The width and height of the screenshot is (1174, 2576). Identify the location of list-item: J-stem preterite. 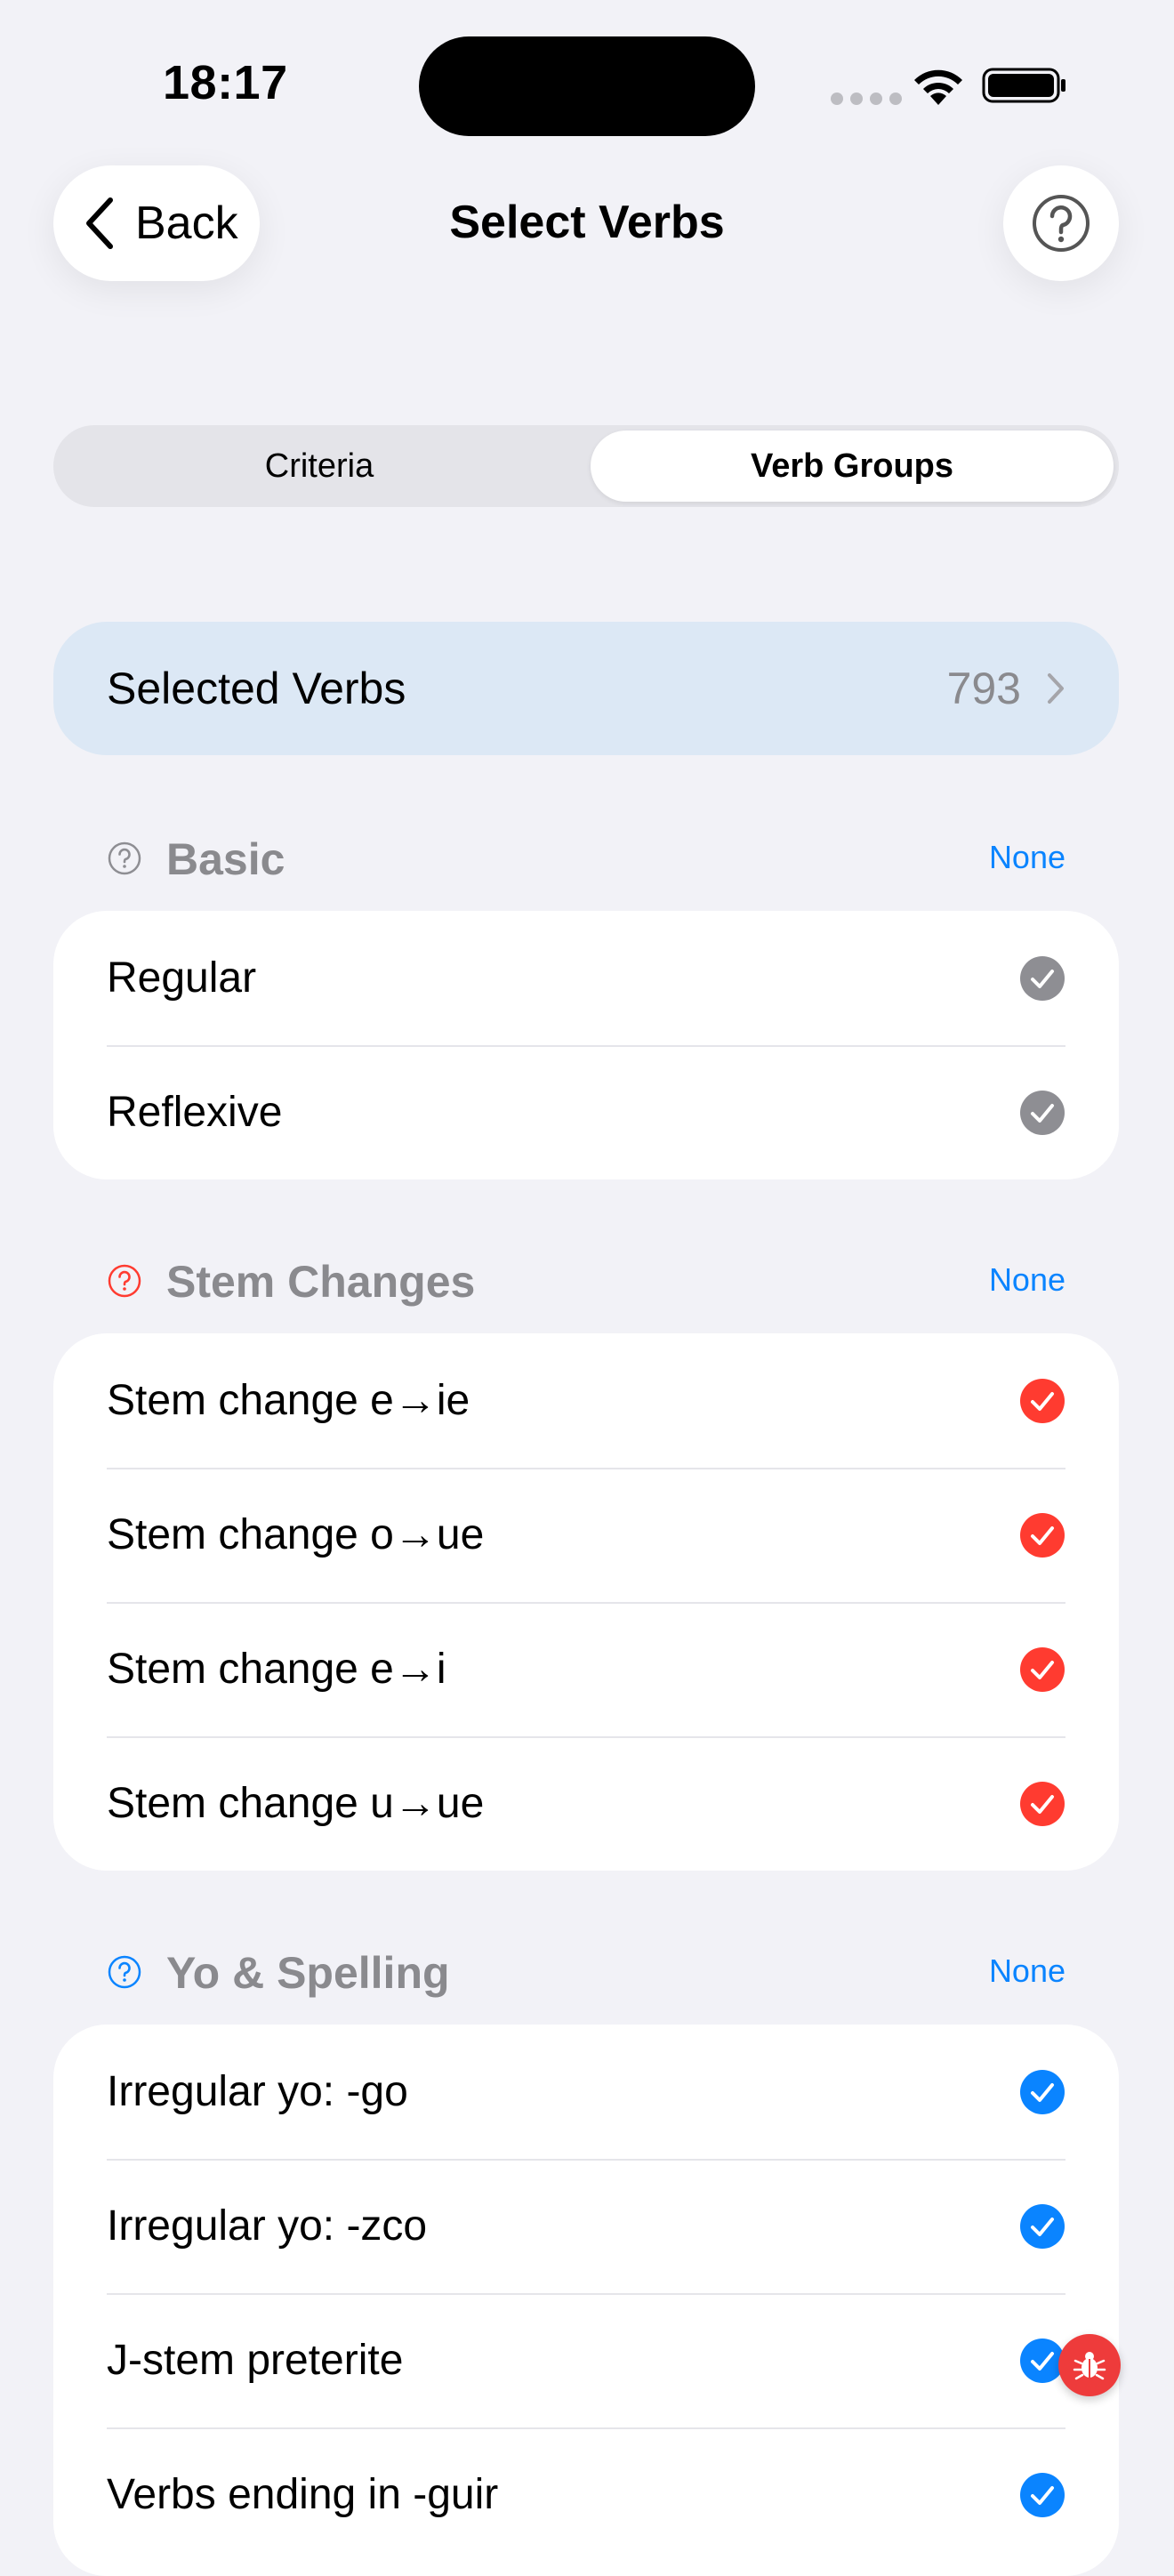
(586, 2360).